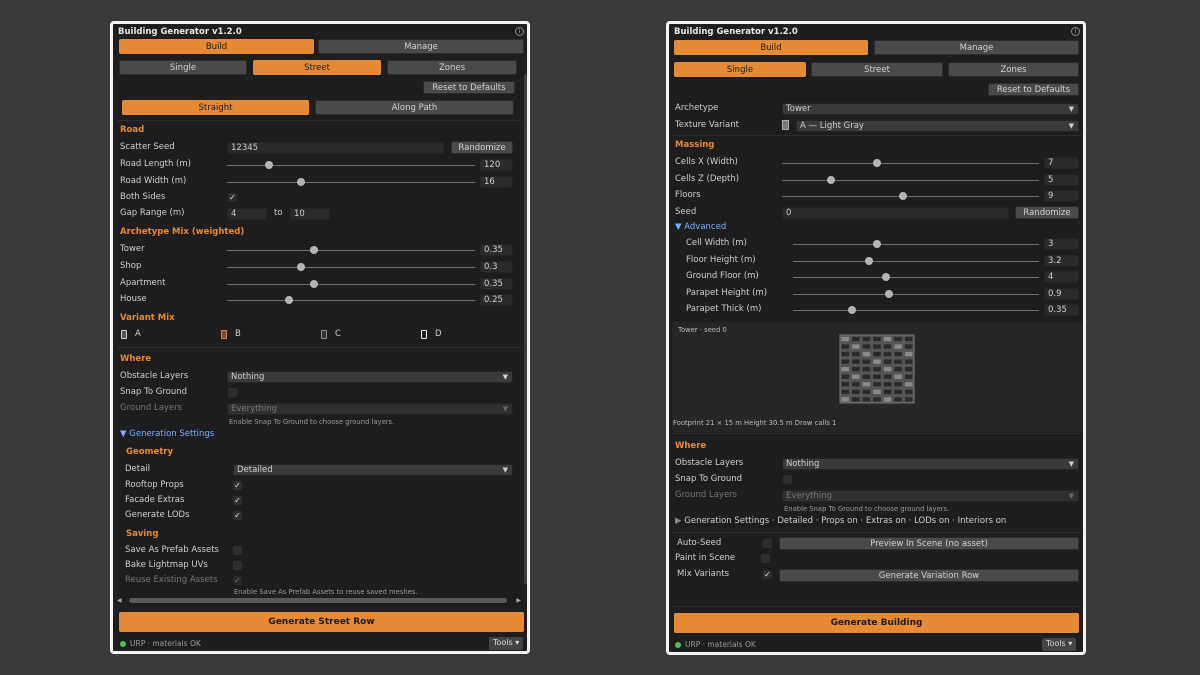 Image resolution: width=1200 pixels, height=675 pixels. What do you see at coordinates (929, 543) in the screenshot?
I see `preview-in-scene-button: Preview In Scene (no asset)` at bounding box center [929, 543].